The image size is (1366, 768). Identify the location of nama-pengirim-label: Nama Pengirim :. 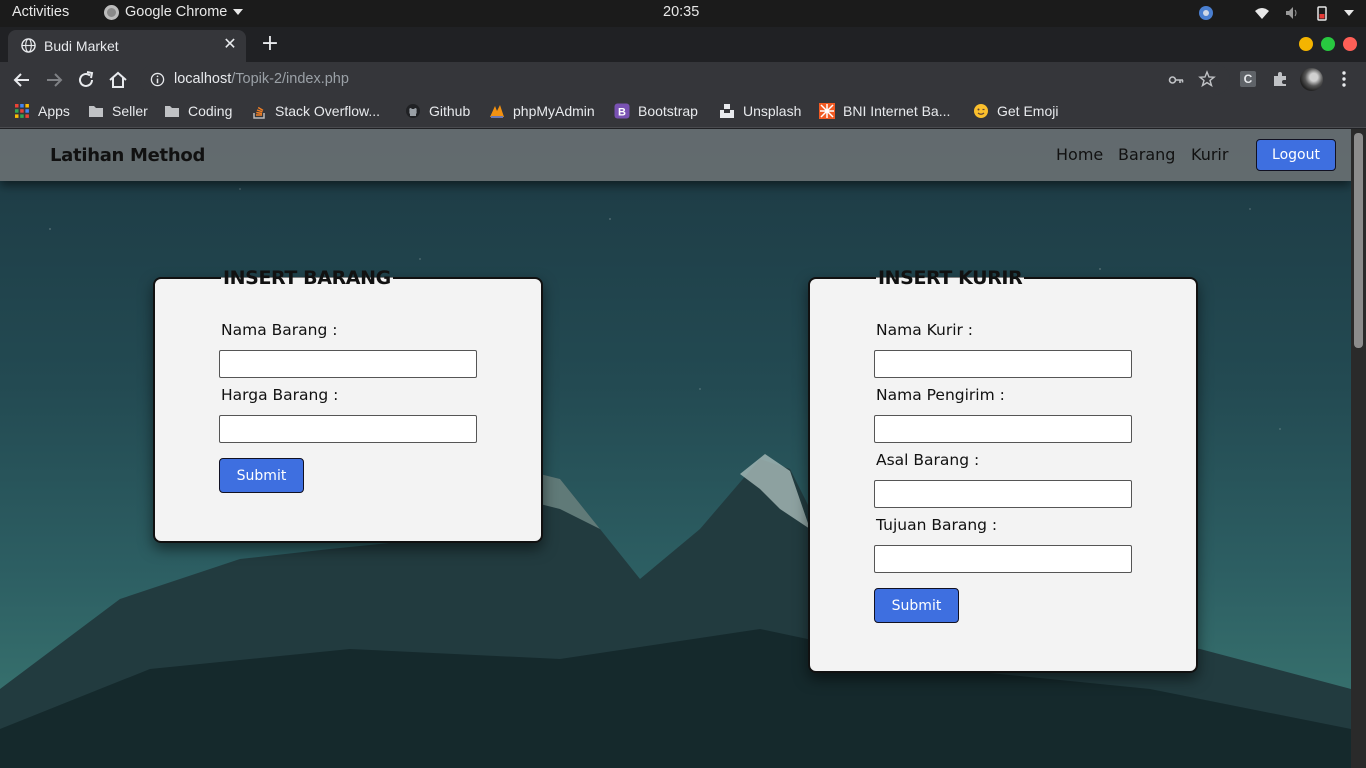
(940, 395).